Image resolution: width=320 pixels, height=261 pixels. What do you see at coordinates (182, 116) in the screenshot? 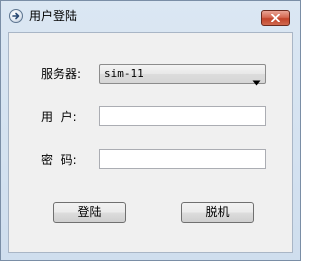
I see `user-input` at bounding box center [182, 116].